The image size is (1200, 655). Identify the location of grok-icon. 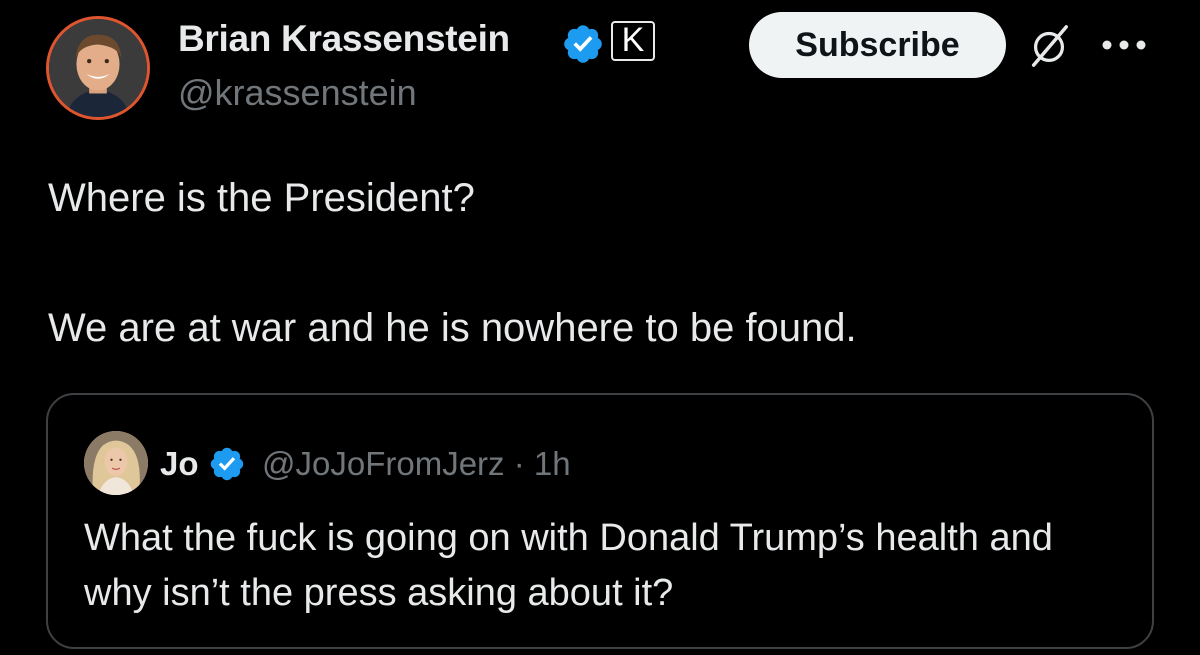
(1049, 46).